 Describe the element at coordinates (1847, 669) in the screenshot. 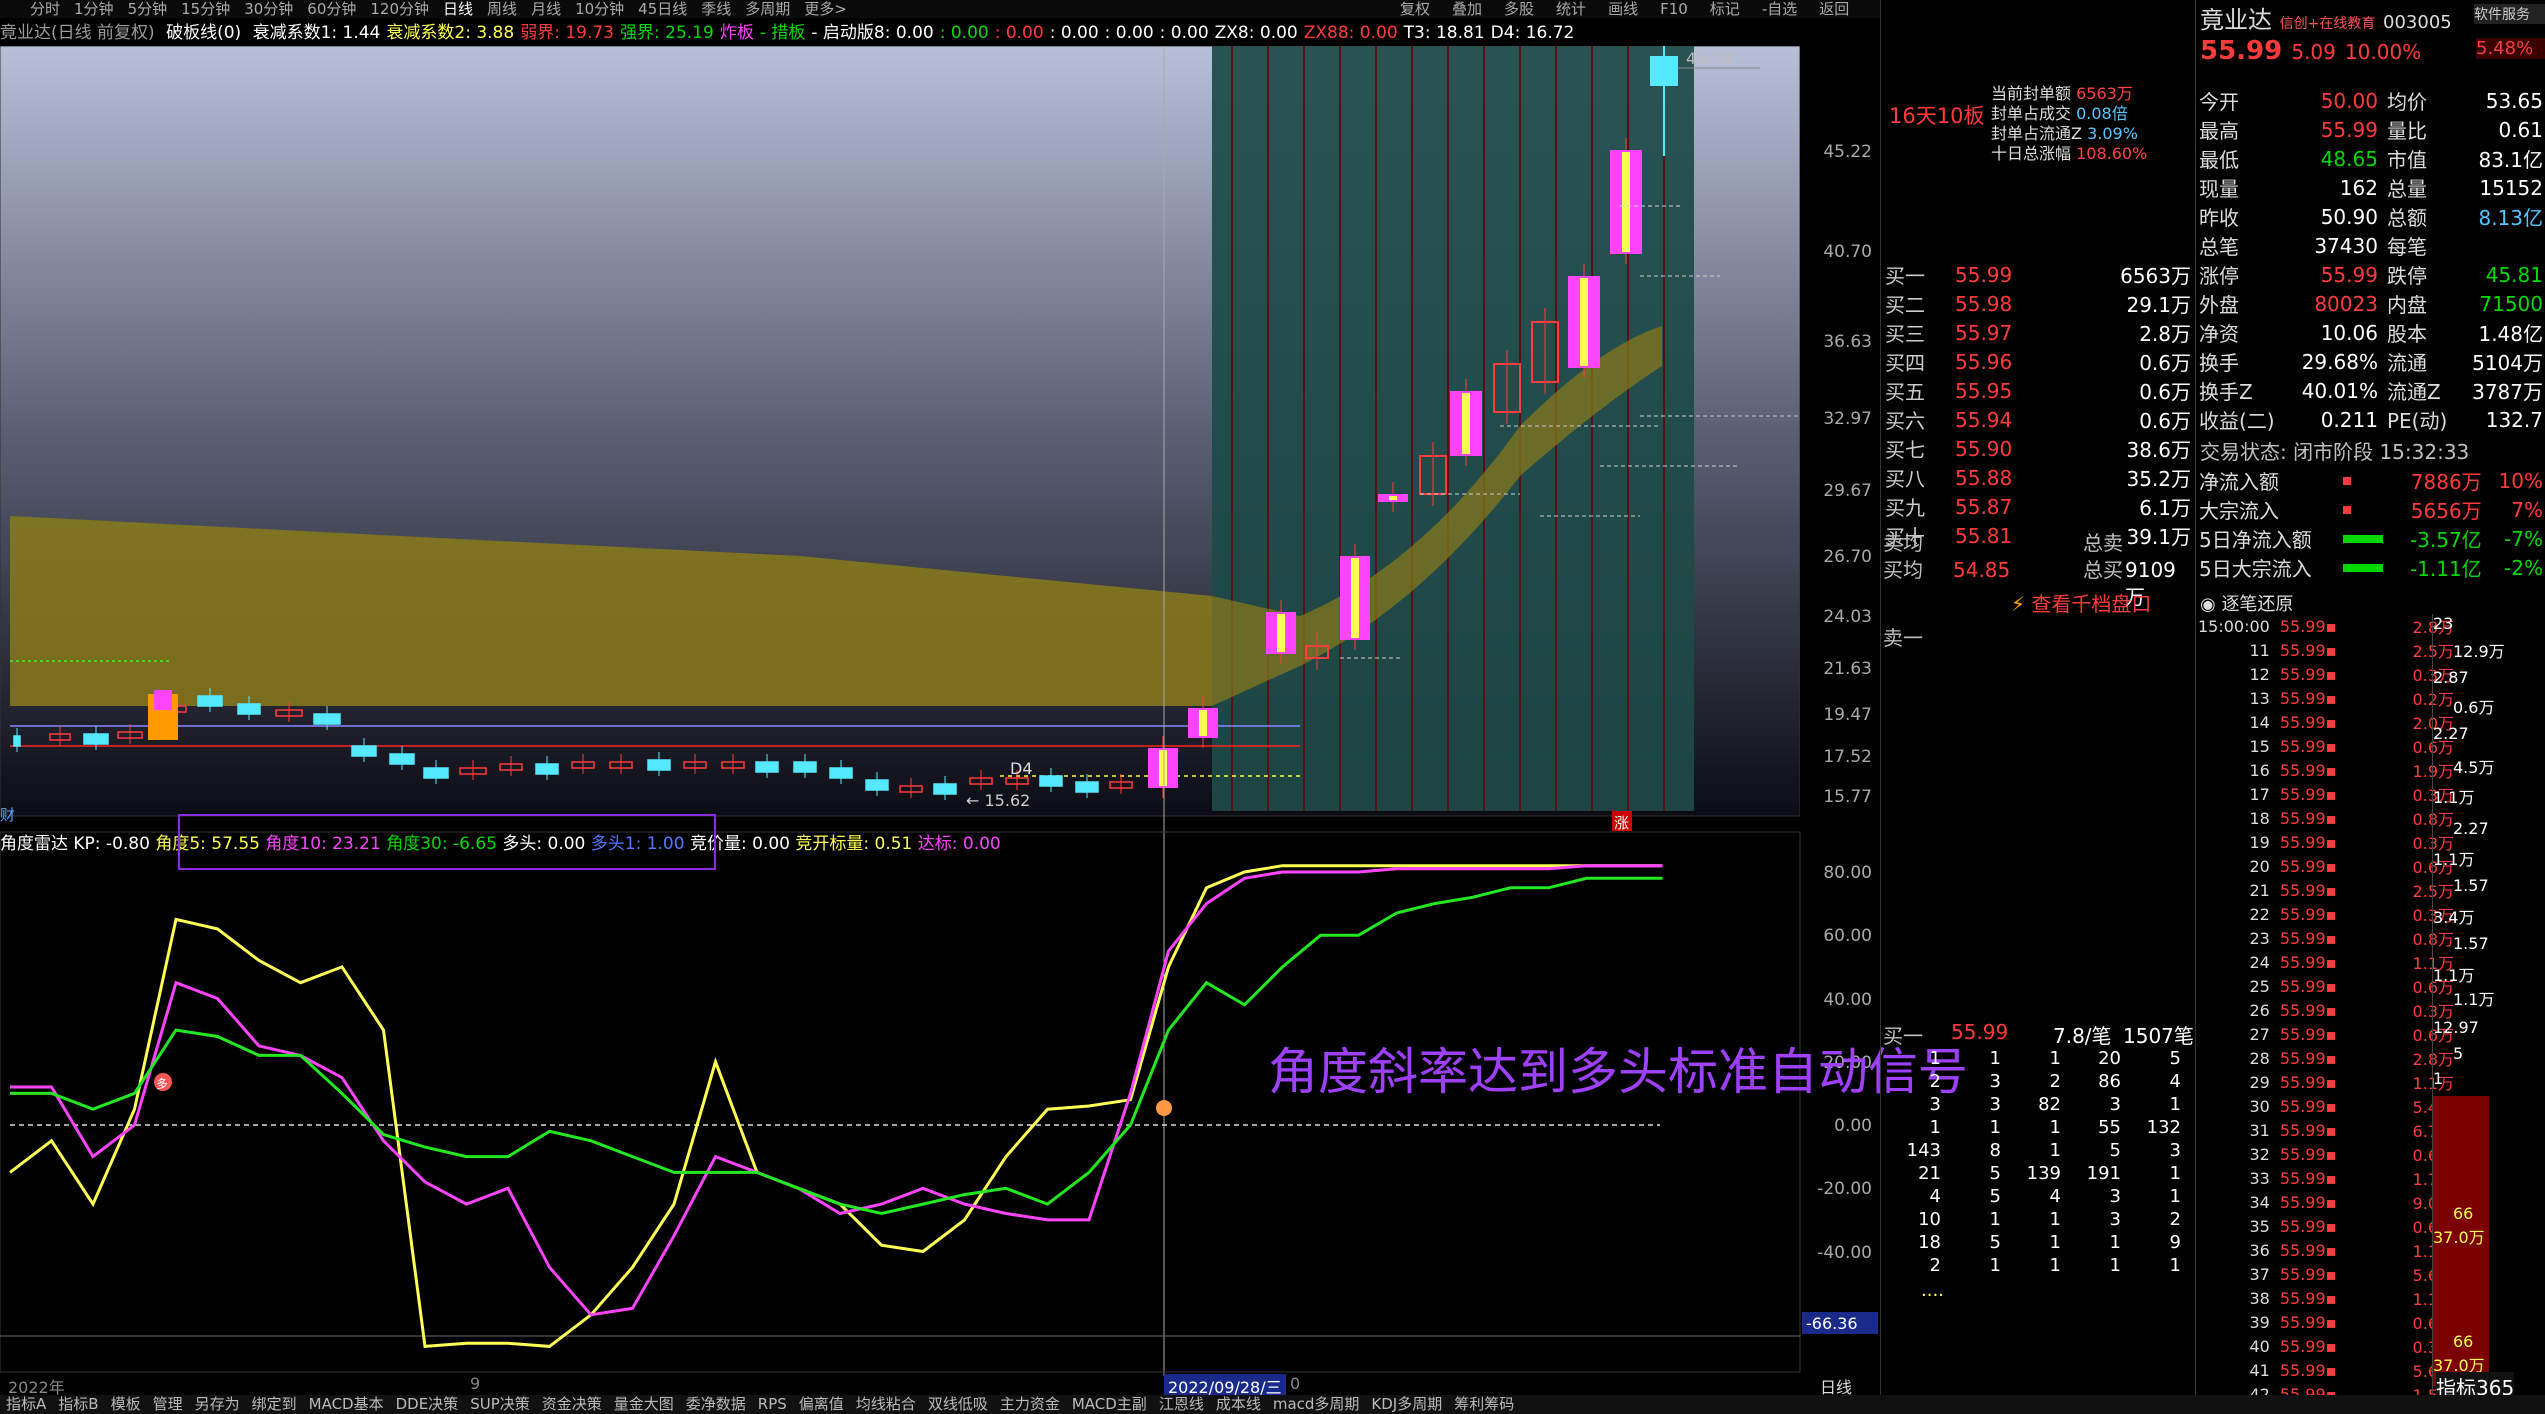

I see `price-tick: 21.63` at that location.